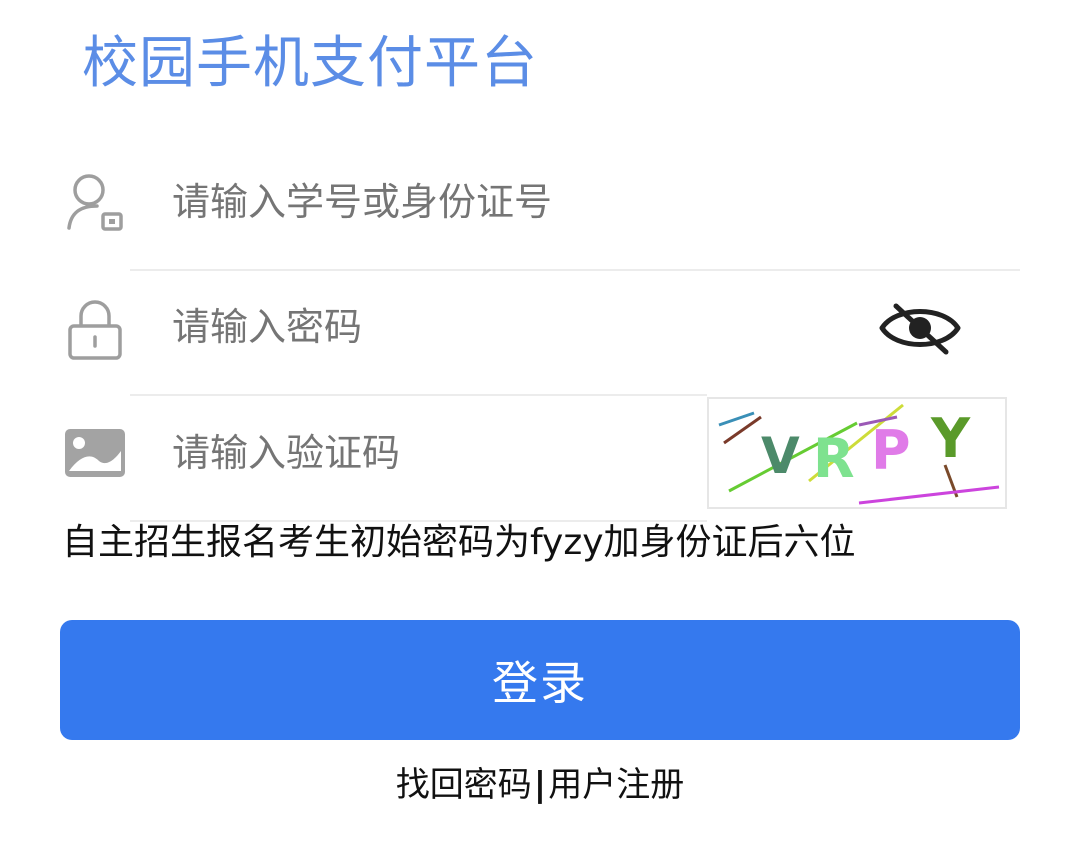  I want to click on password-input, so click(472, 327).